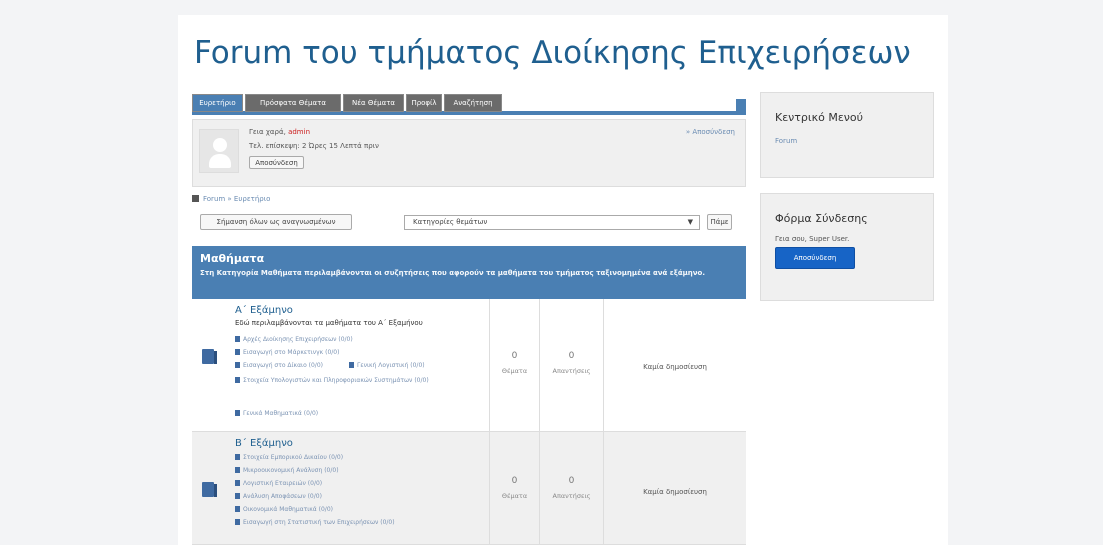 The height and width of the screenshot is (545, 1103). Describe the element at coordinates (236, 199) in the screenshot. I see `breadcrumb-text: Forum » Ευρετήριο` at that location.